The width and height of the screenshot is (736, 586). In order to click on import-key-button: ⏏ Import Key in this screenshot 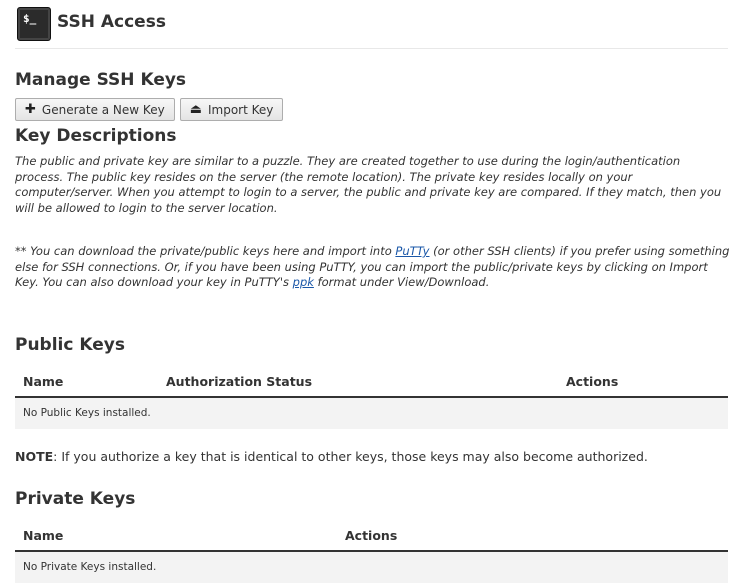, I will do `click(231, 109)`.